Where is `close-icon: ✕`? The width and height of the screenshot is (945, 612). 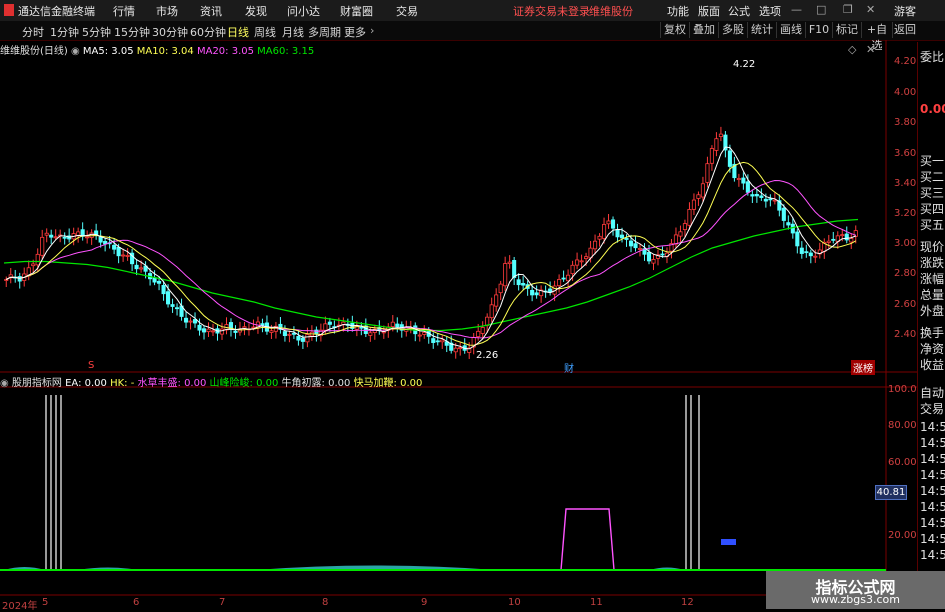
close-icon: ✕ is located at coordinates (870, 9).